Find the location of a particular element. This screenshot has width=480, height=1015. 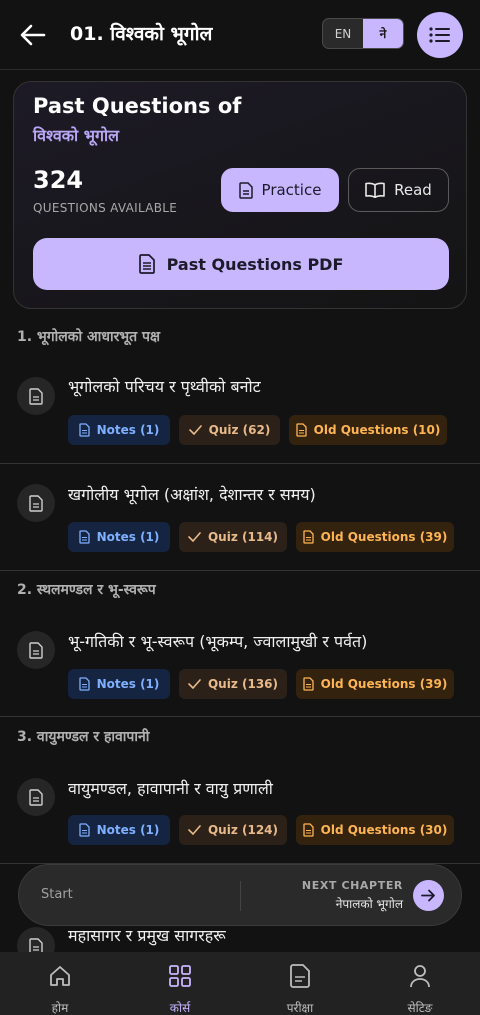

old-questions-chip: Old Questions (30) is located at coordinates (375, 830).